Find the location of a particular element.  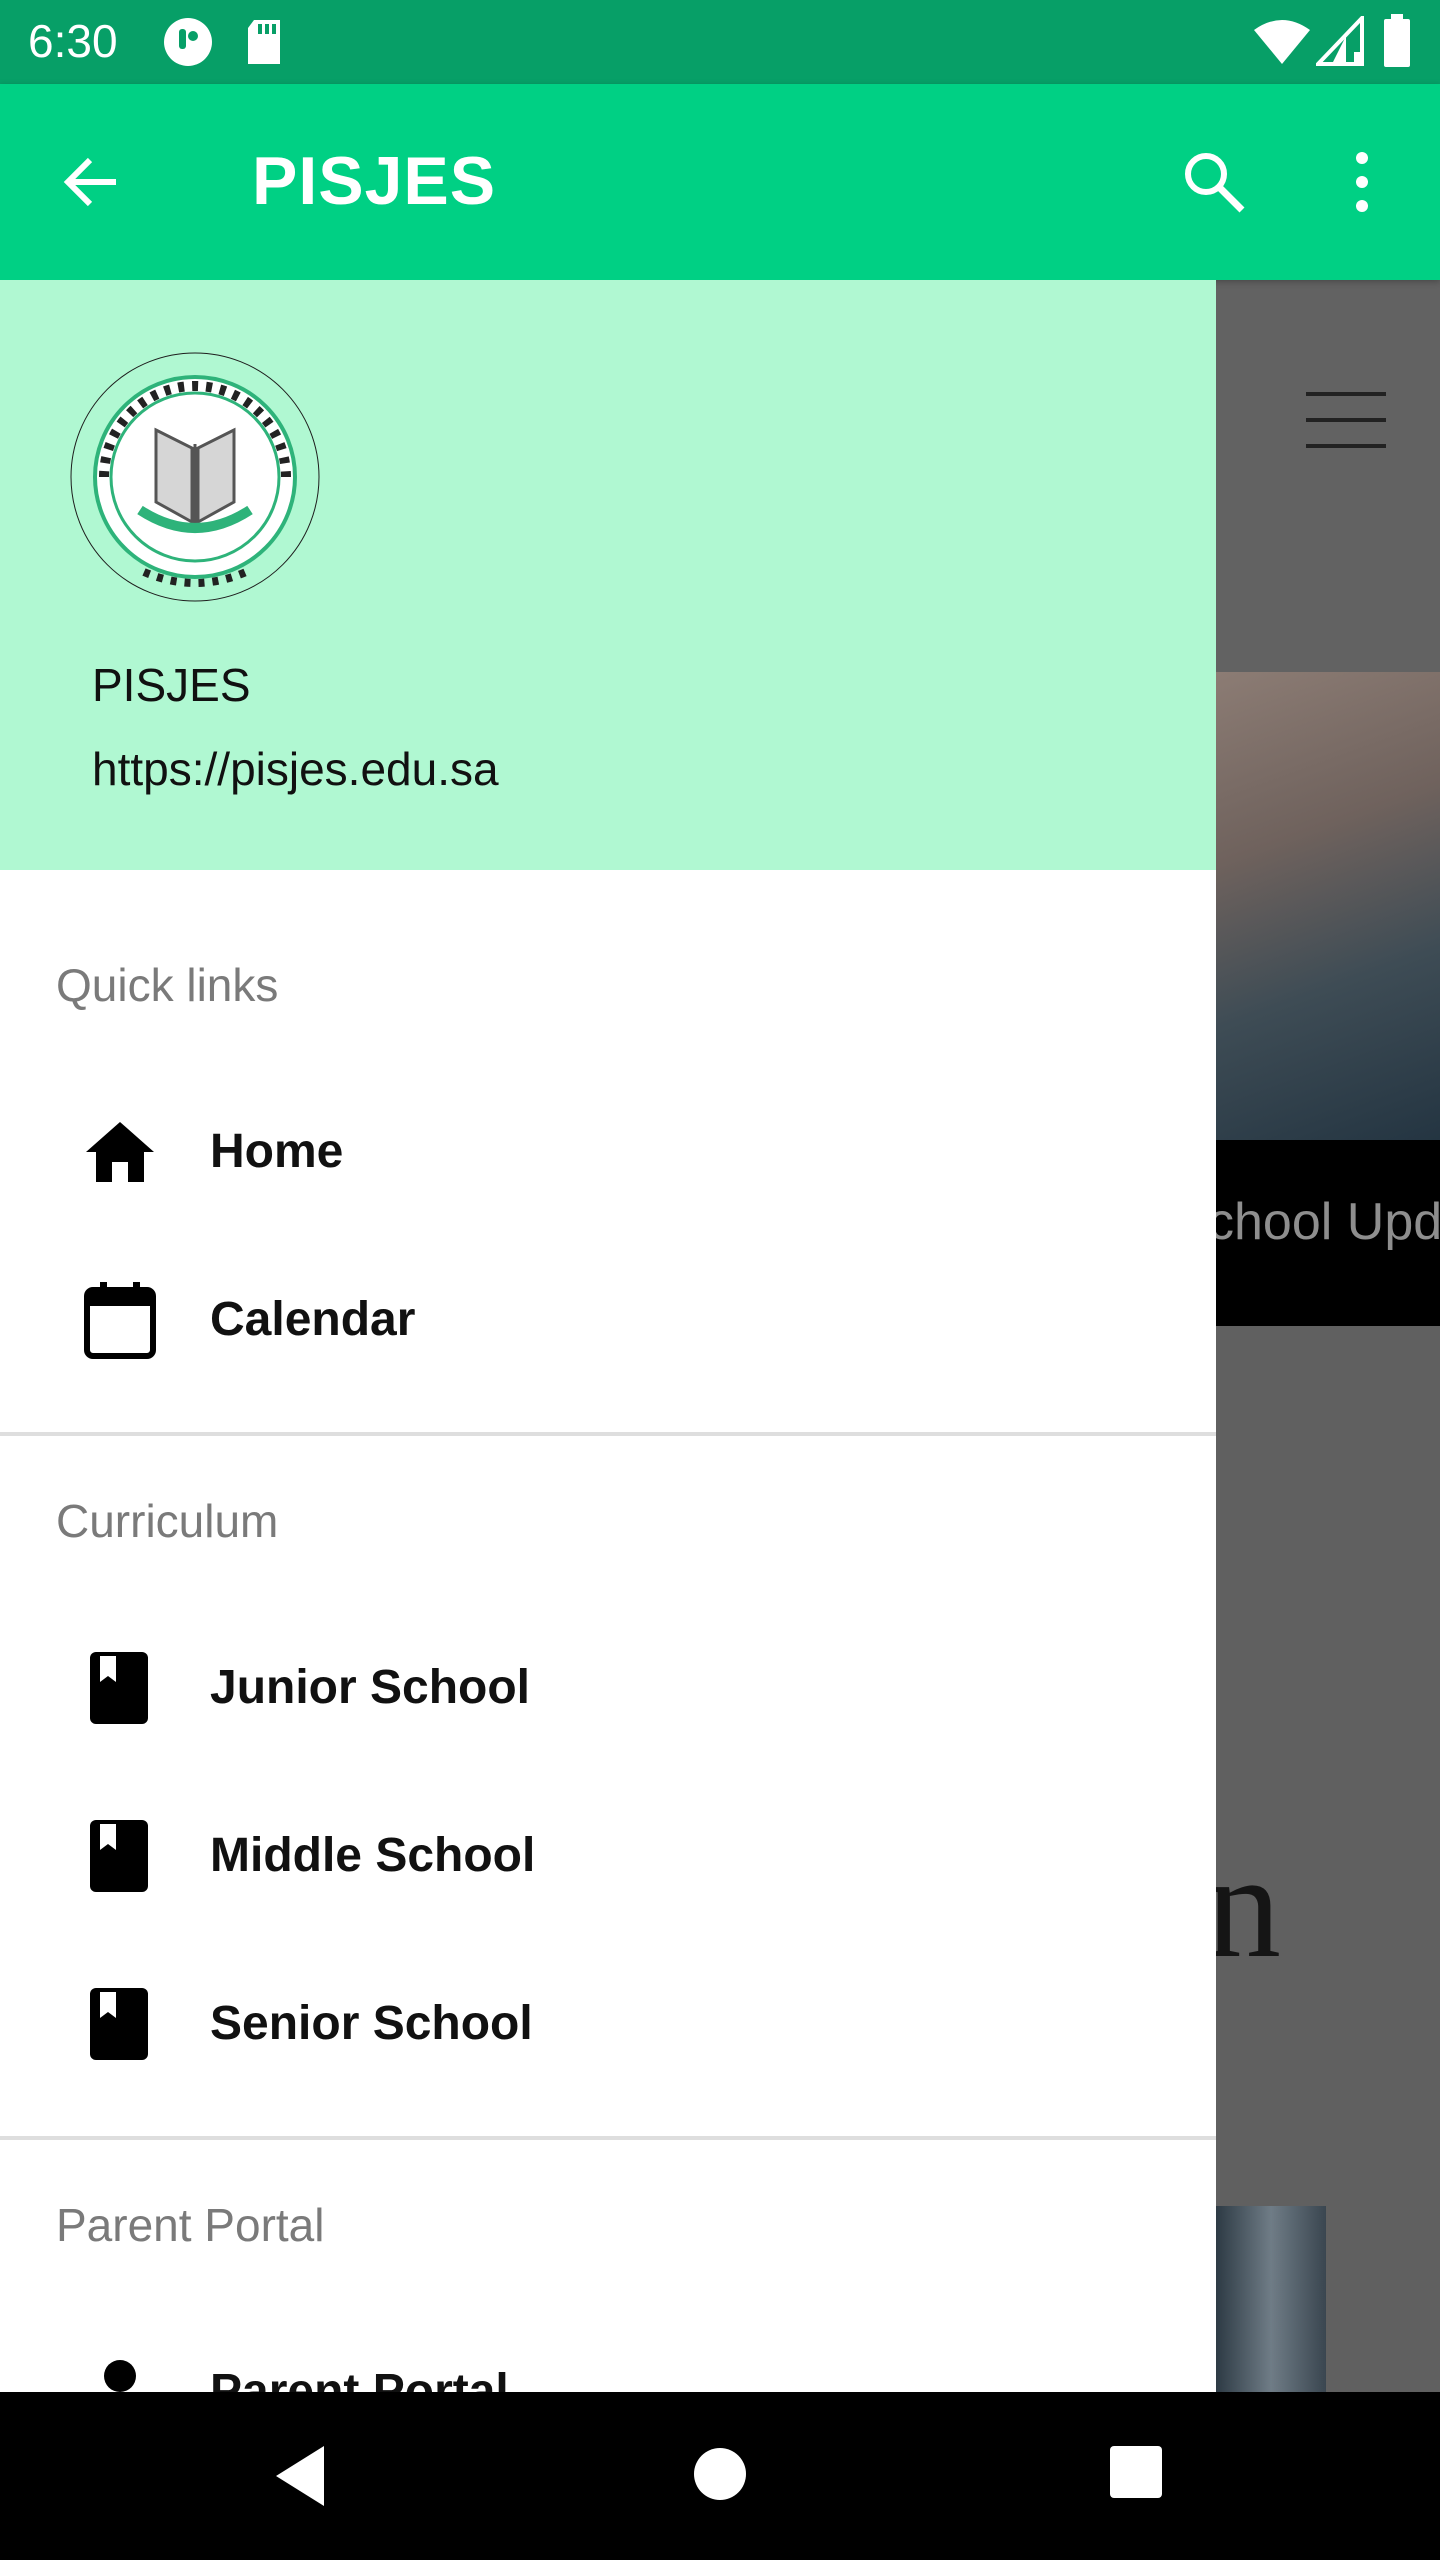

nav-item-calendar: Calendar is located at coordinates (608, 1320).